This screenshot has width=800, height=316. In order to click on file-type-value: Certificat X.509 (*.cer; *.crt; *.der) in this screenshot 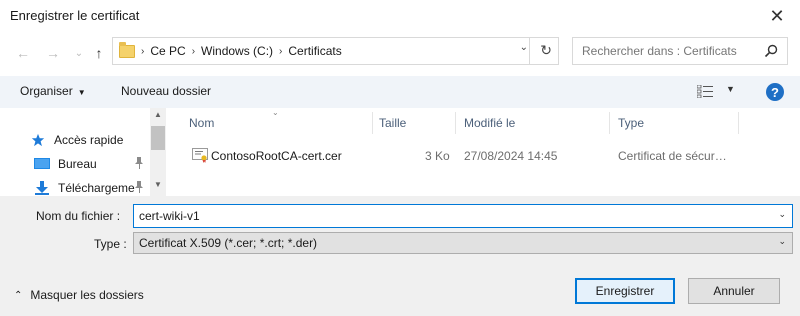, I will do `click(228, 243)`.